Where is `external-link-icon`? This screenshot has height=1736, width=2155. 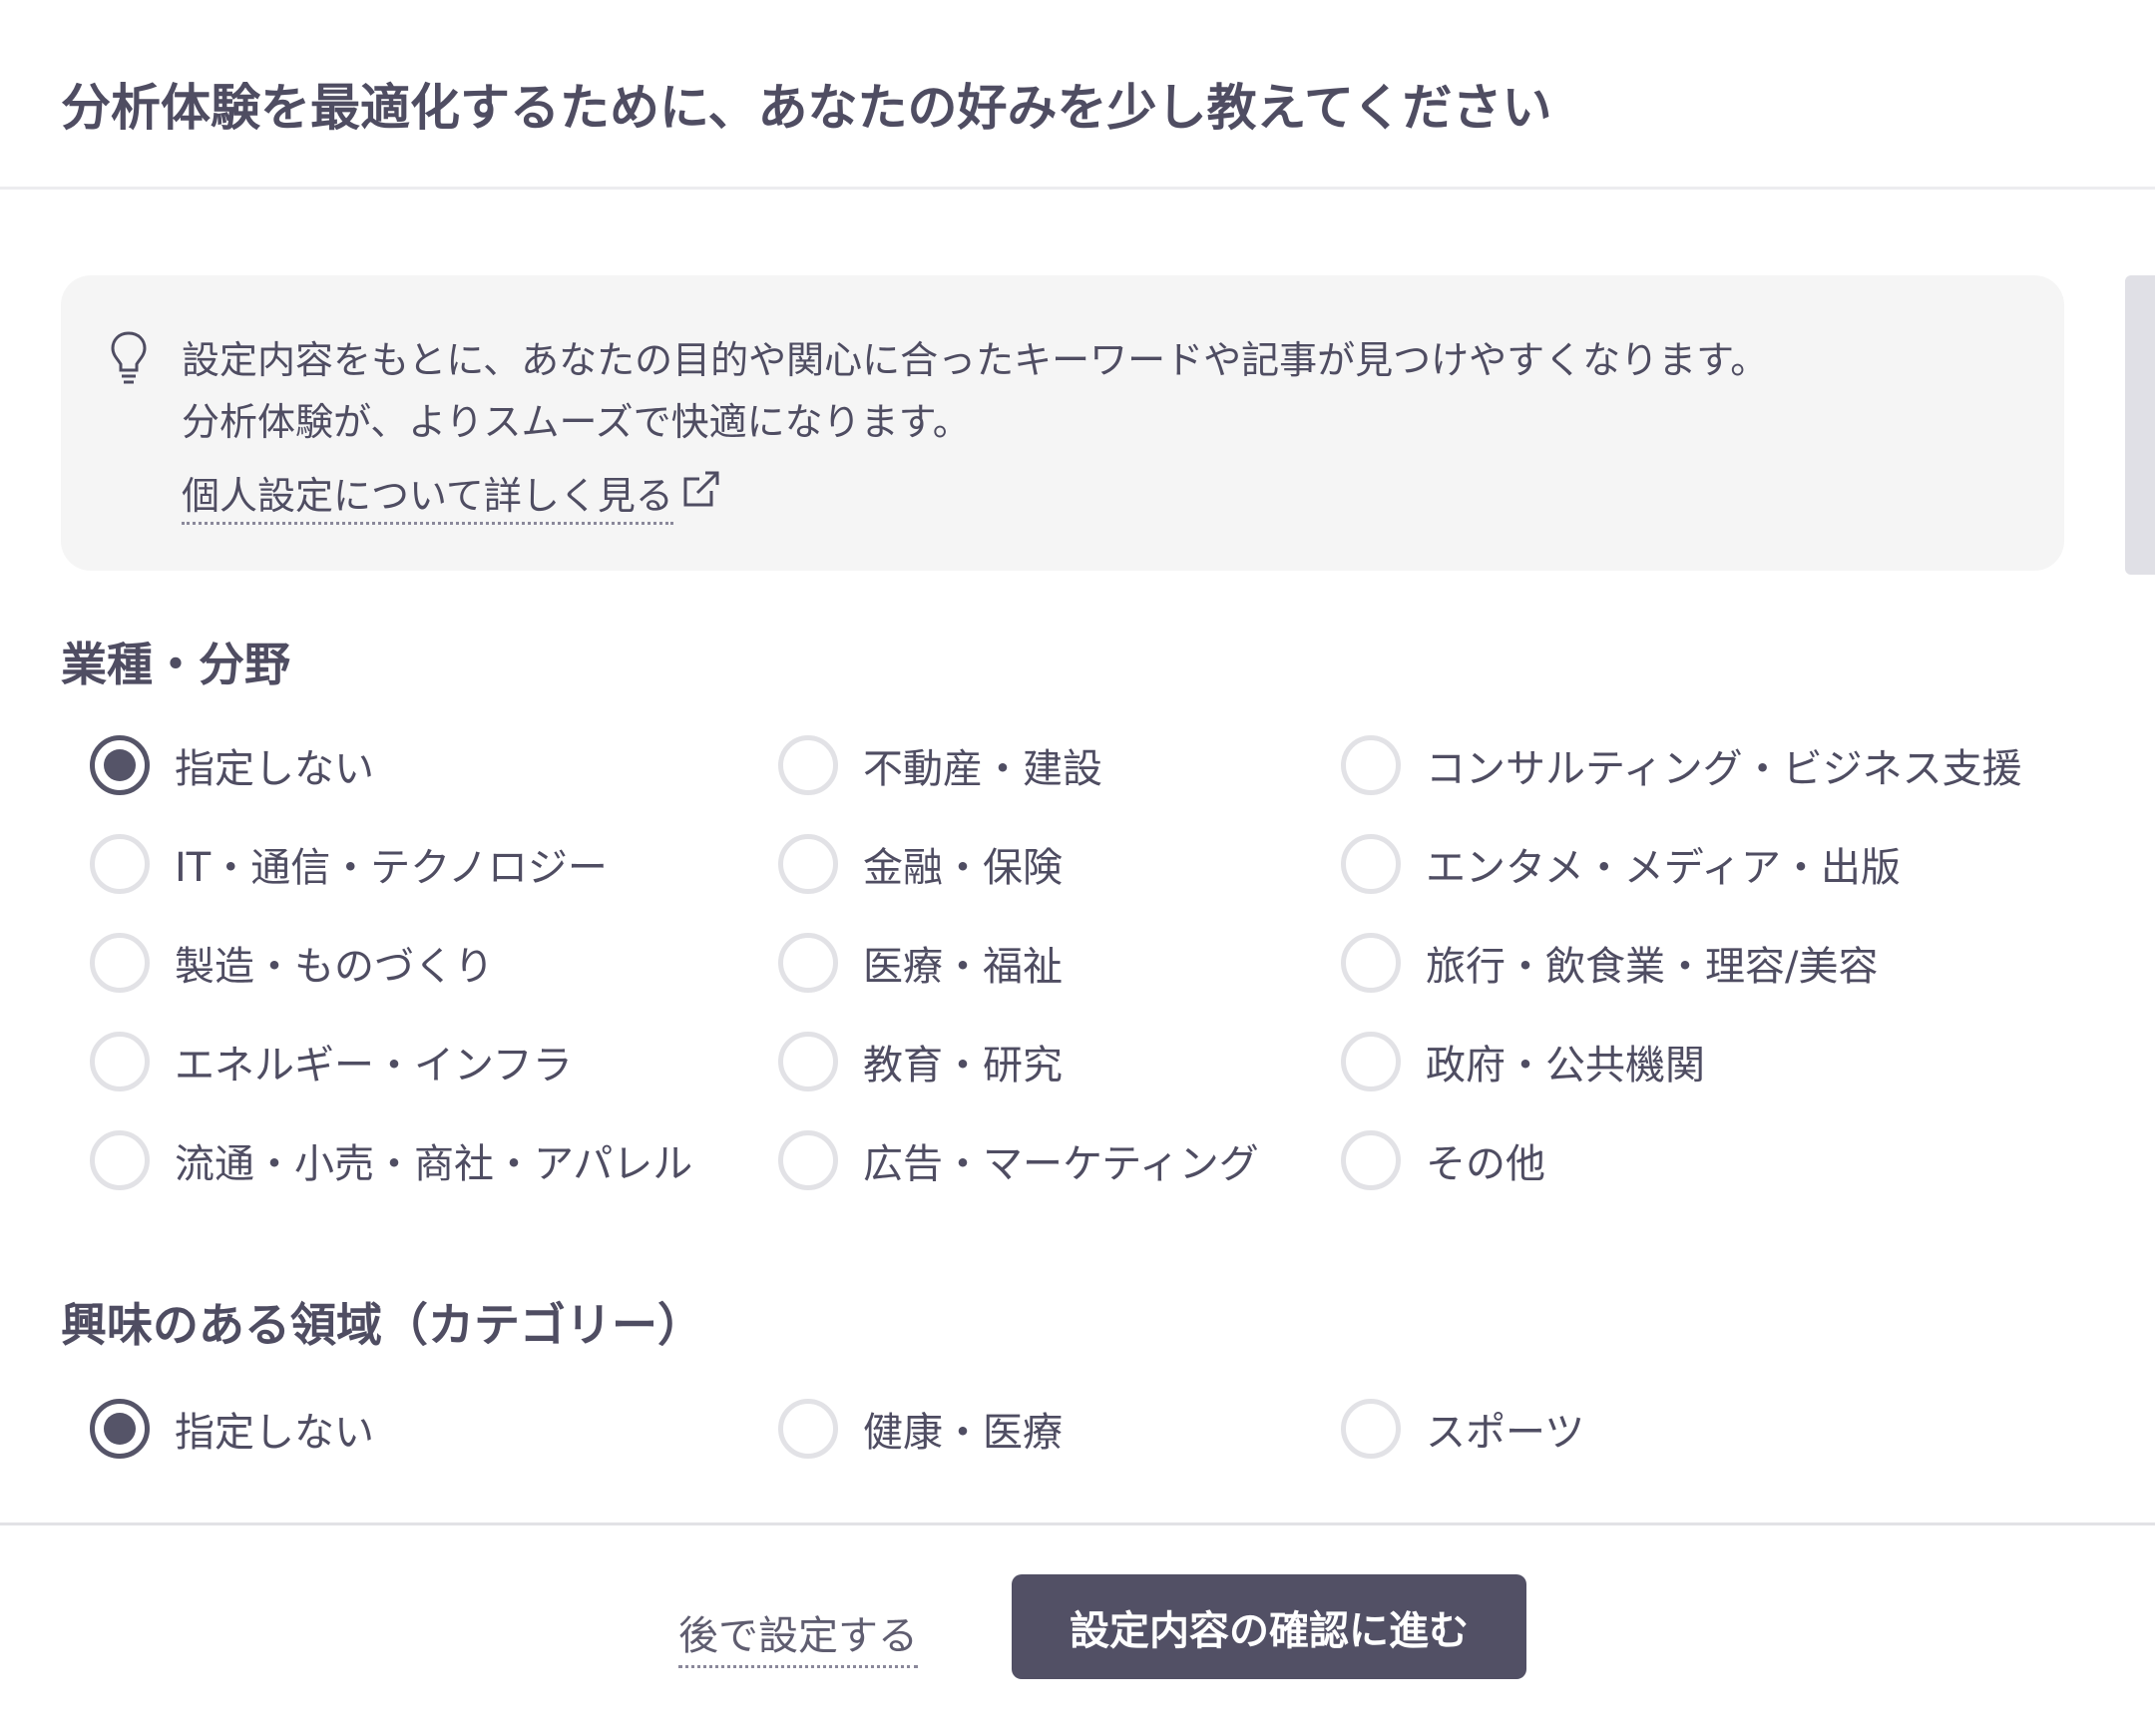 external-link-icon is located at coordinates (701, 489).